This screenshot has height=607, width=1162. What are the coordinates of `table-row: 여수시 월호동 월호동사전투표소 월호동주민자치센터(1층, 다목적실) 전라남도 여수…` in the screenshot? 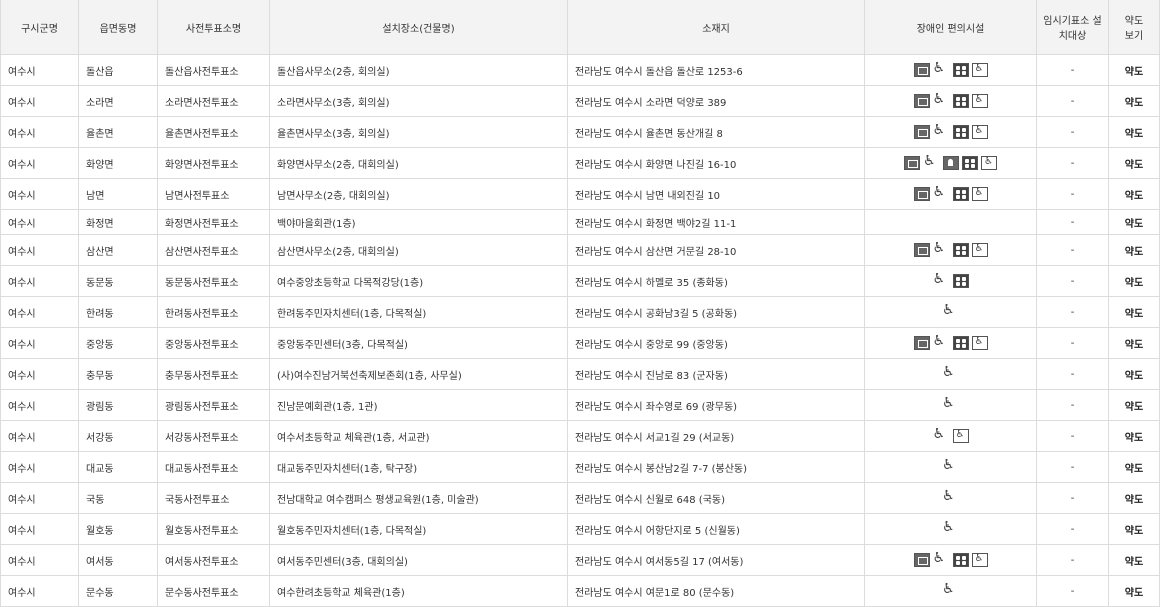 It's located at (580, 529).